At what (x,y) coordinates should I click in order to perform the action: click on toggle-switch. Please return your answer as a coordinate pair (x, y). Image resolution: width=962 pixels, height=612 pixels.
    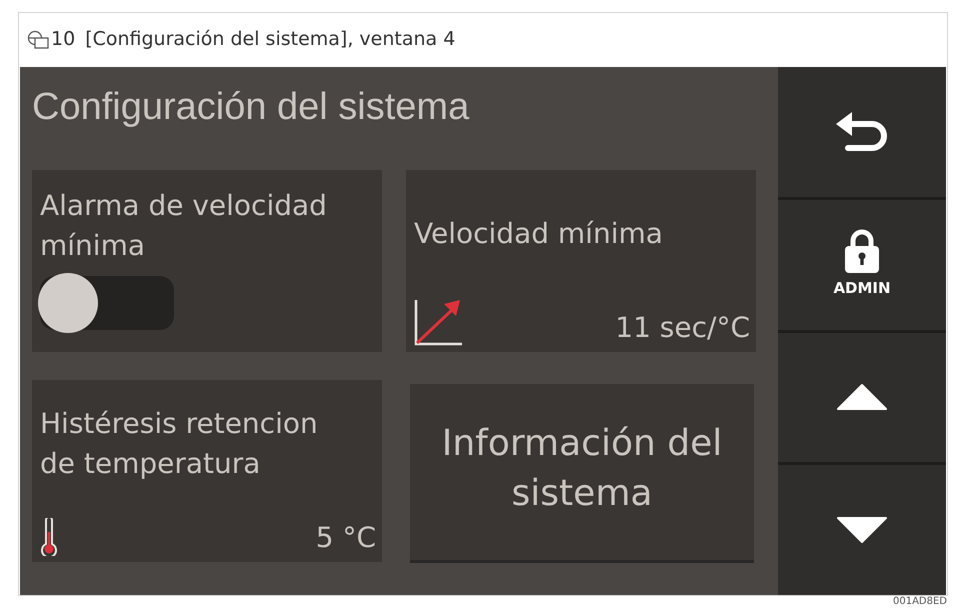
    Looking at the image, I should click on (107, 303).